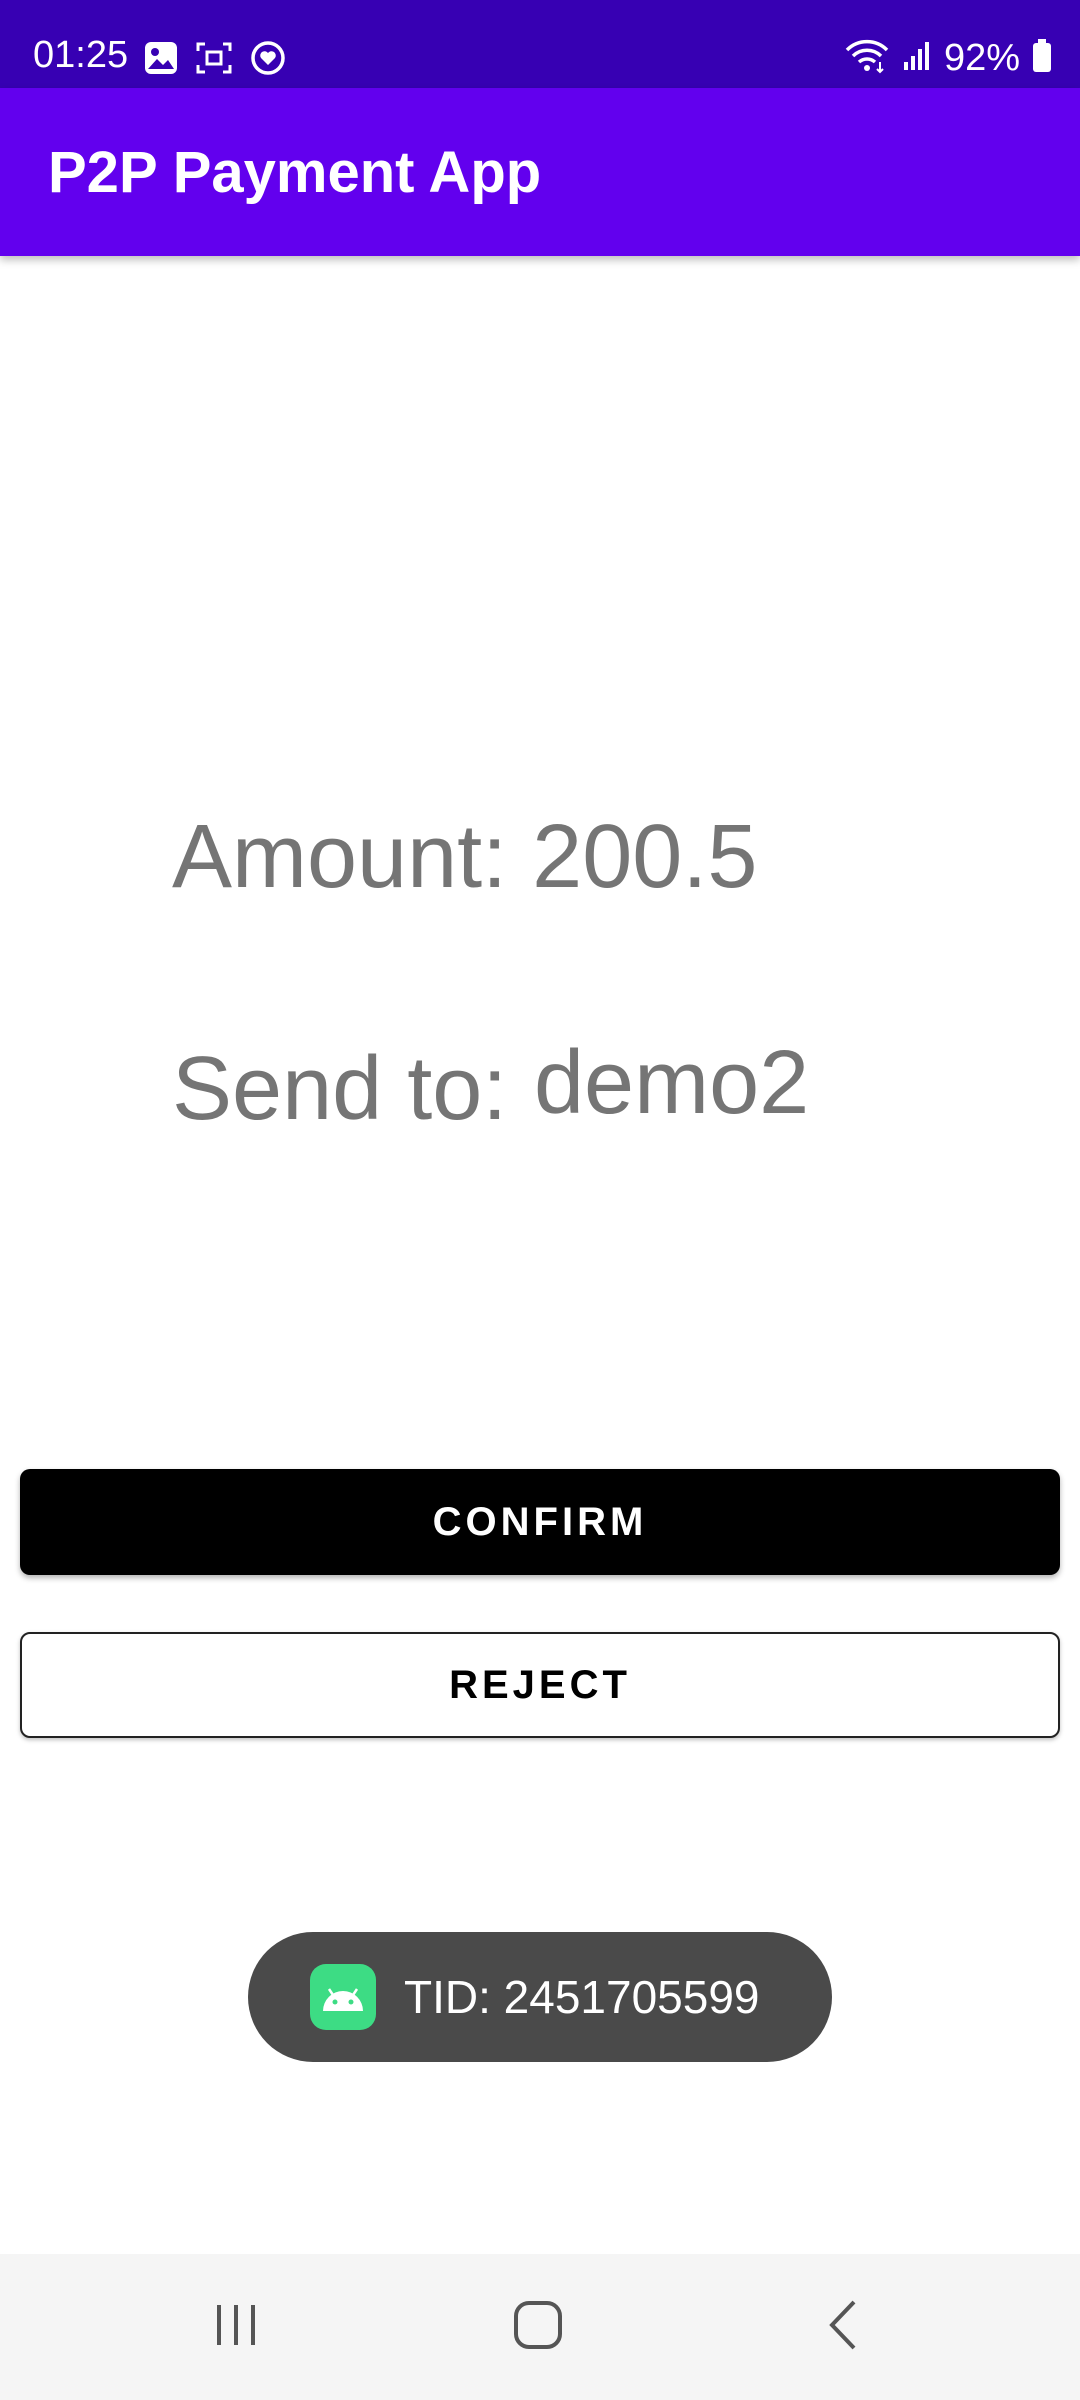 Image resolution: width=1080 pixels, height=2400 pixels. What do you see at coordinates (582, 1997) in the screenshot?
I see `toast-text: TID: 2451705599` at bounding box center [582, 1997].